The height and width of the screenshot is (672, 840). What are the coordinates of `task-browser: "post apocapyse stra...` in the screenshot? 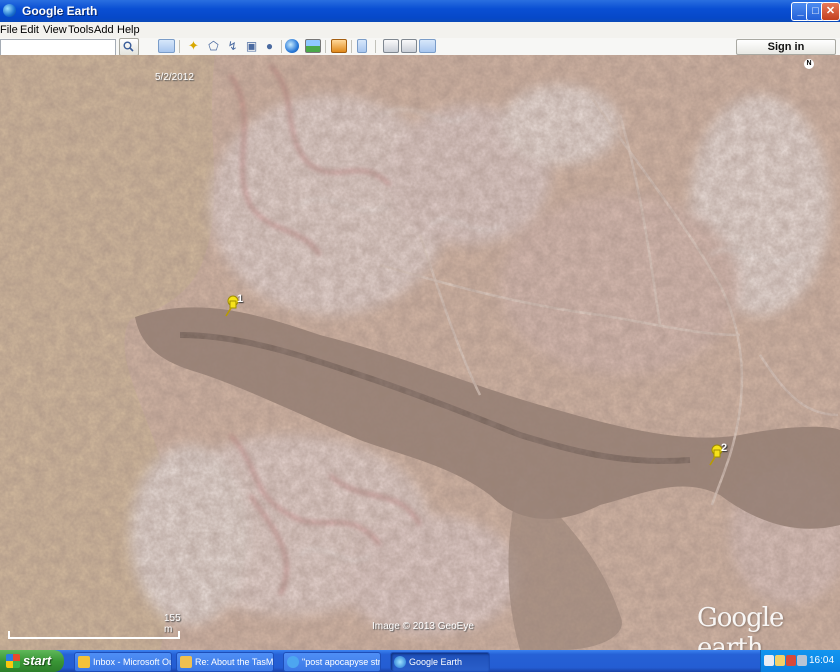 It's located at (332, 662).